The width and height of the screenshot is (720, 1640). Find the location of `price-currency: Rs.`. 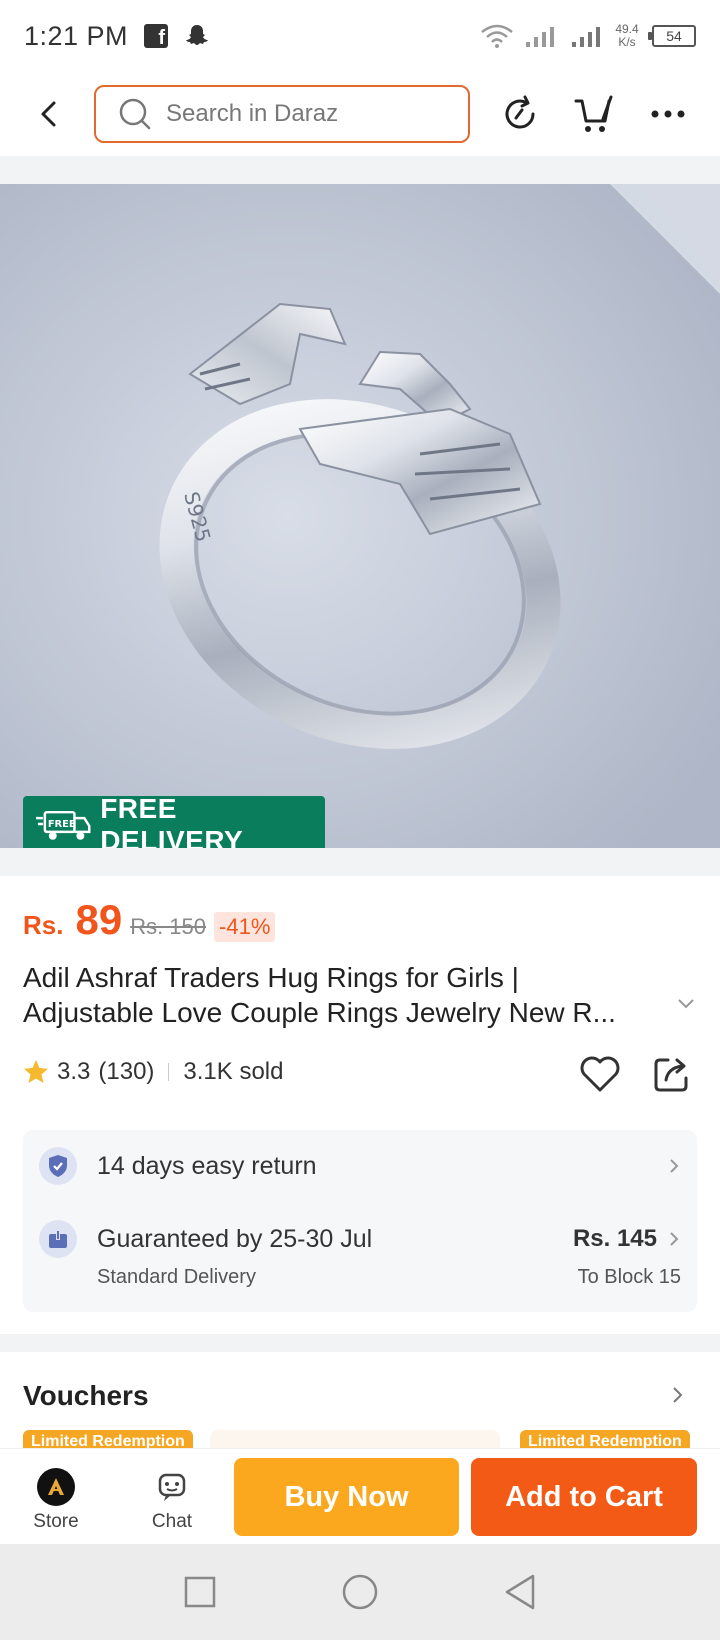

price-currency: Rs. is located at coordinates (43, 925).